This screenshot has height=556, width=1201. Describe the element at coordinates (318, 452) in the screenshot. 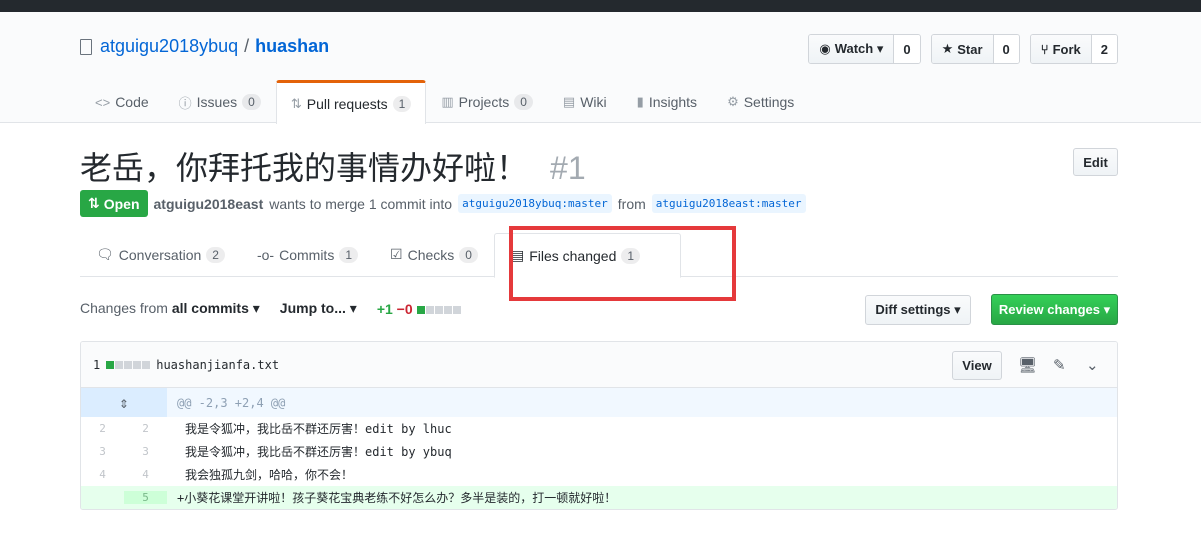

I see `line-code: 我是令狐冲，我比岳不群还厉害！edit by ybuq` at that location.